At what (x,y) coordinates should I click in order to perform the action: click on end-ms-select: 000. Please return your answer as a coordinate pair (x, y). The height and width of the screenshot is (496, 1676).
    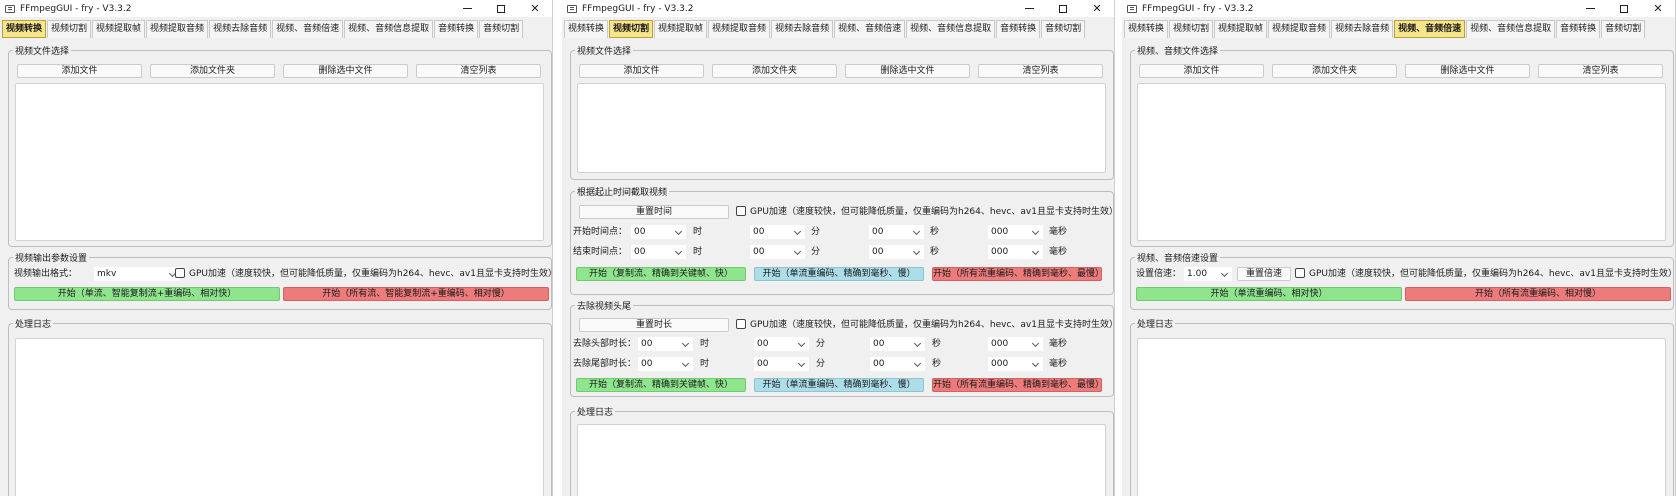
    Looking at the image, I should click on (1015, 252).